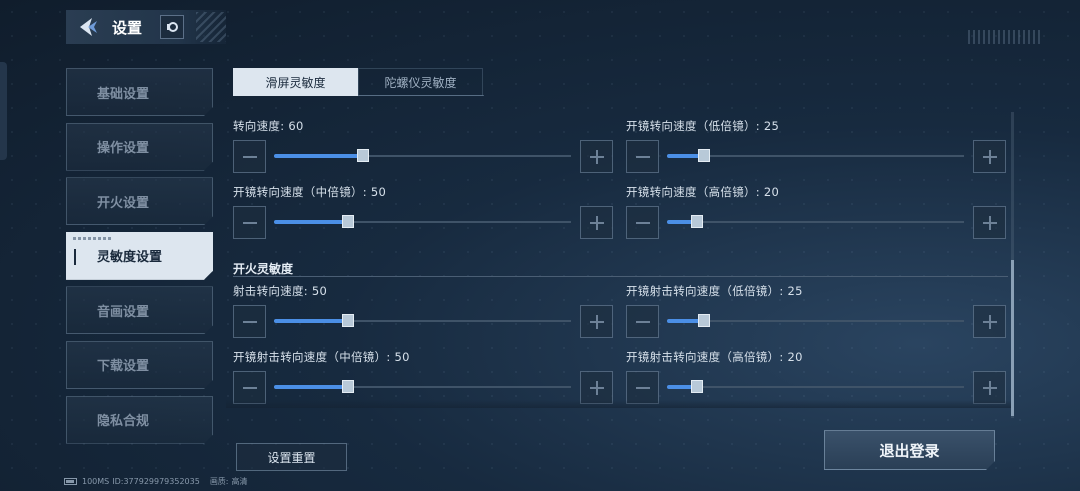  I want to click on section-divider, so click(620, 276).